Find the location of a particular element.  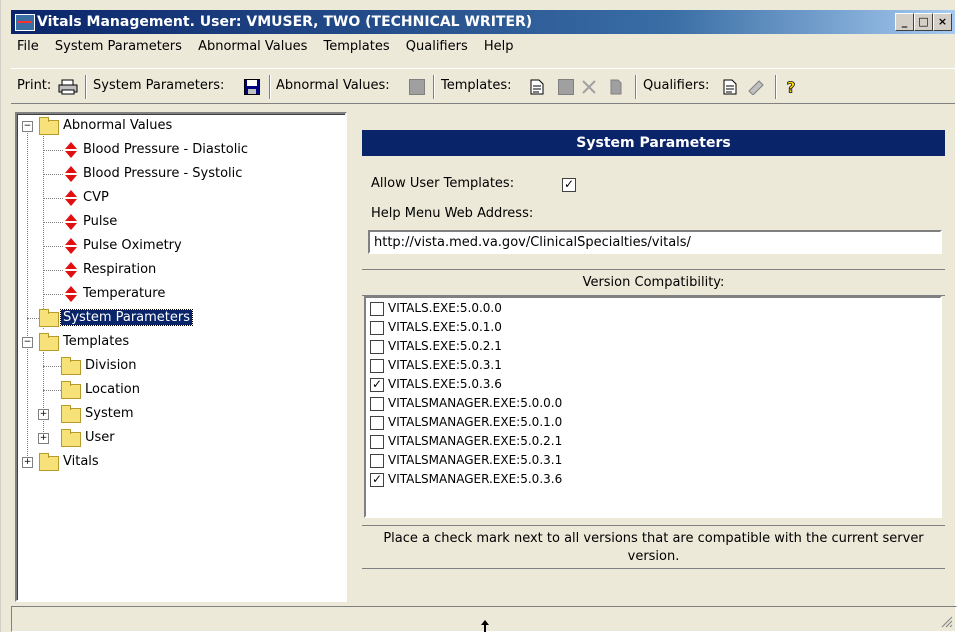

tree-node-pulse: Pulse is located at coordinates (177, 222).